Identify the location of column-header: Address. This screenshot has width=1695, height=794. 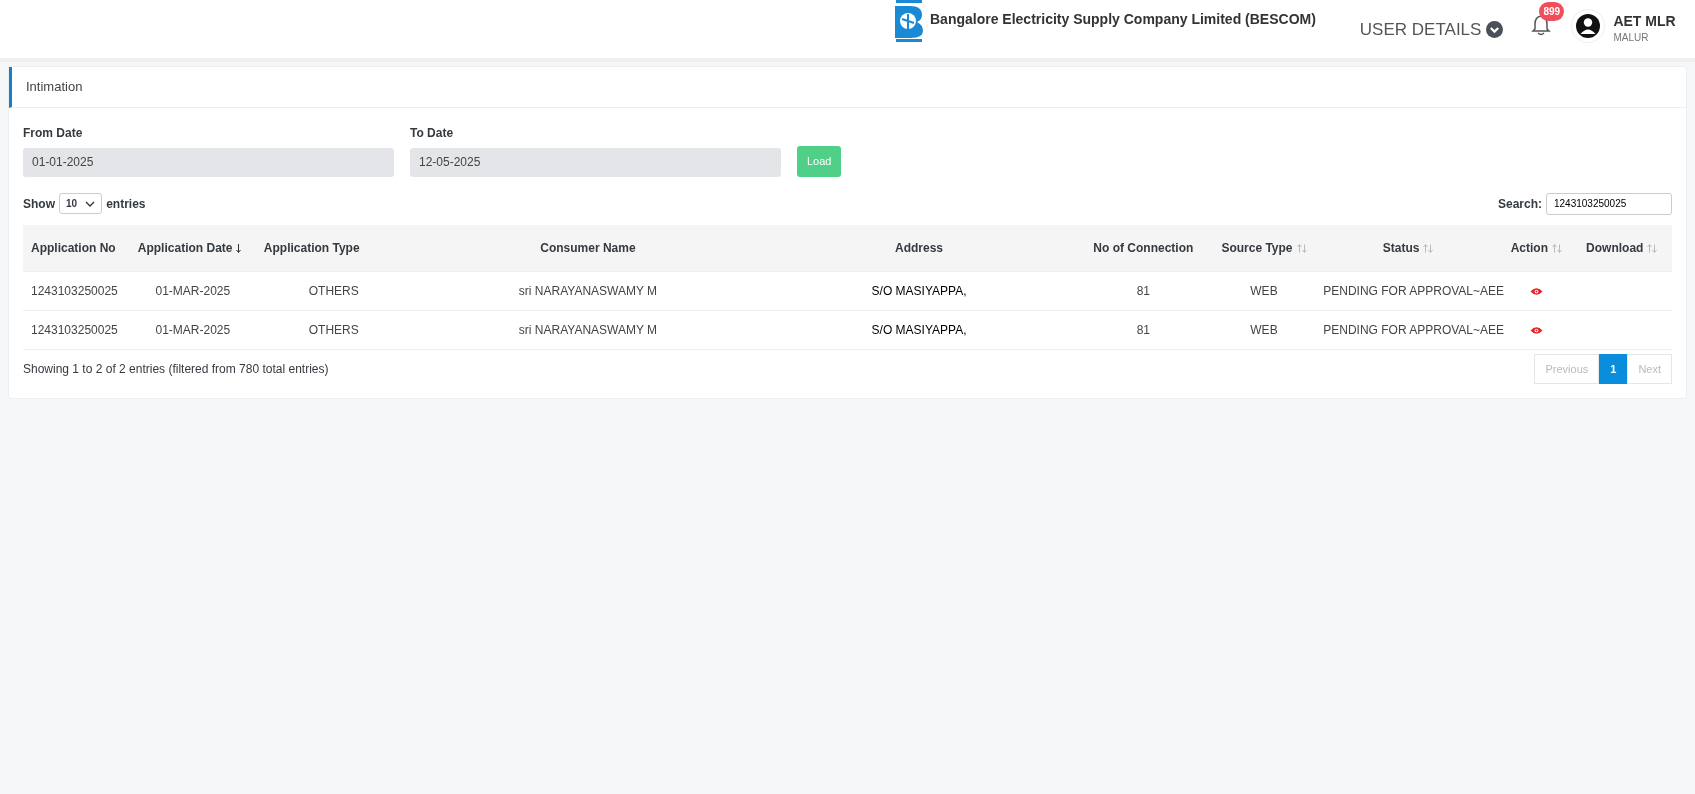
(919, 247).